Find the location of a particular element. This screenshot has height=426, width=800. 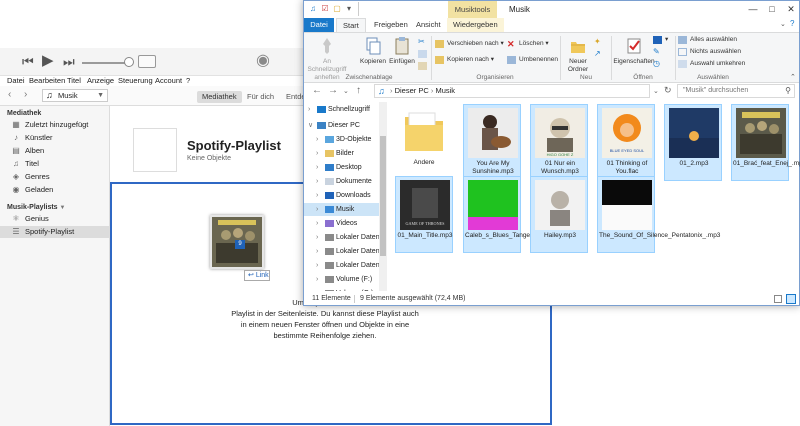

folder-item: Andere is located at coordinates (424, 142).